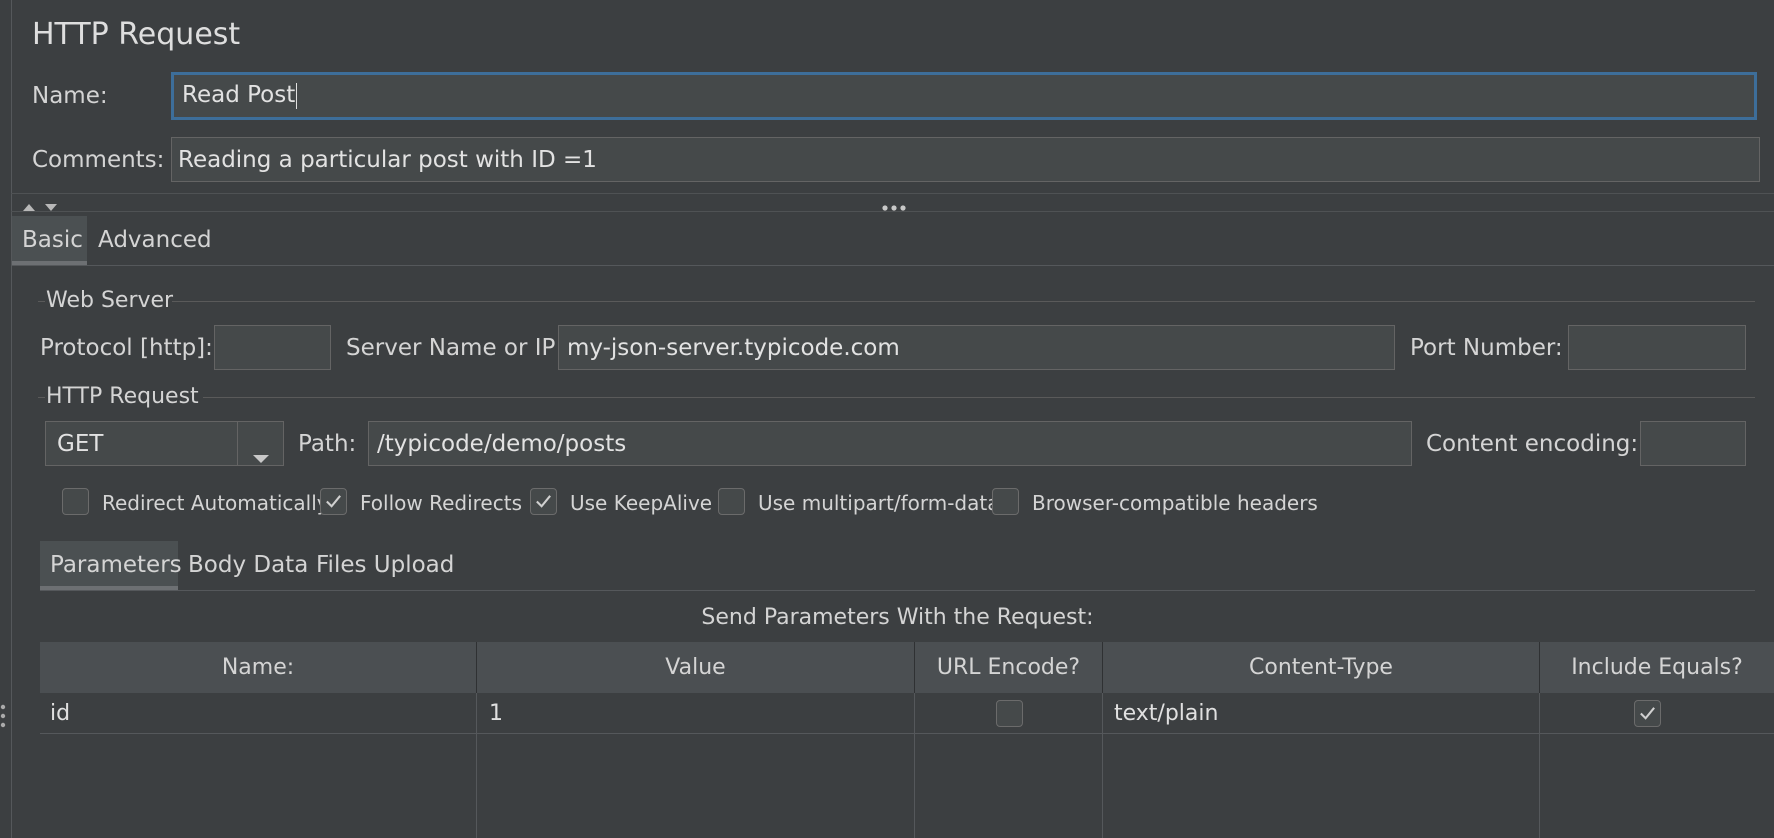 This screenshot has height=838, width=1774. I want to click on use-multipart-label: Use multipart/form-data, so click(879, 503).